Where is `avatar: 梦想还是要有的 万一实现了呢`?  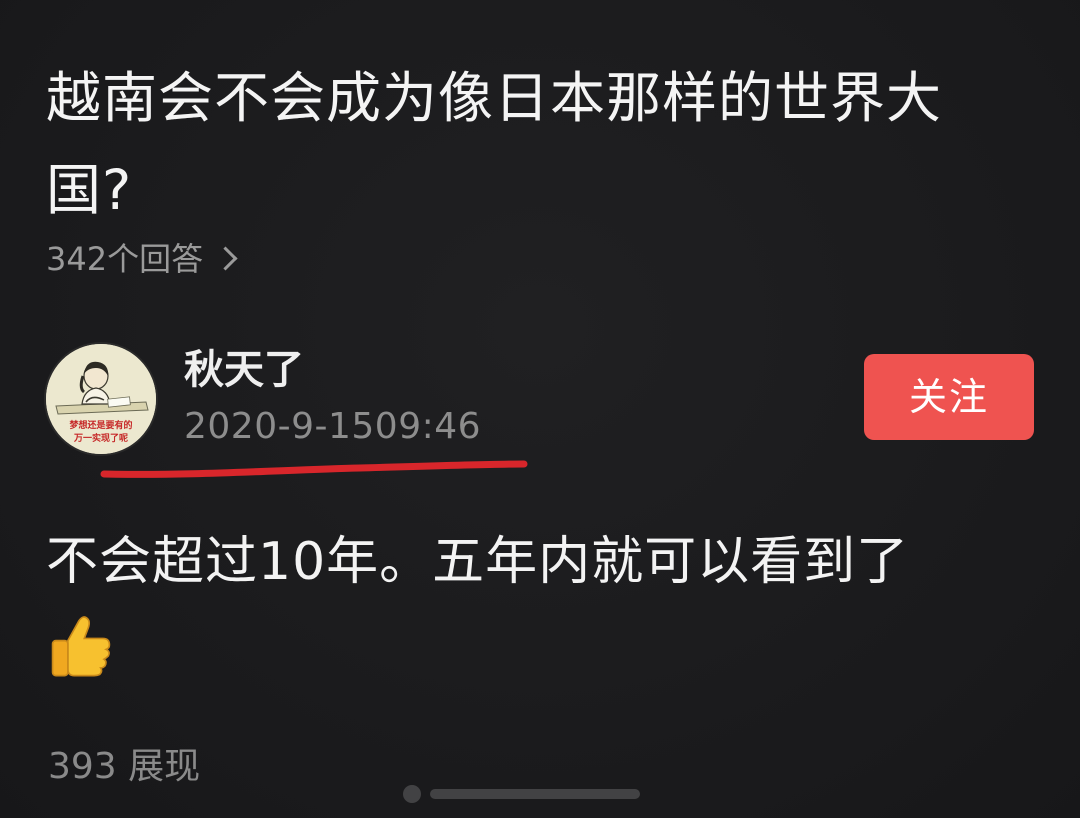 avatar: 梦想还是要有的 万一实现了呢 is located at coordinates (101, 399).